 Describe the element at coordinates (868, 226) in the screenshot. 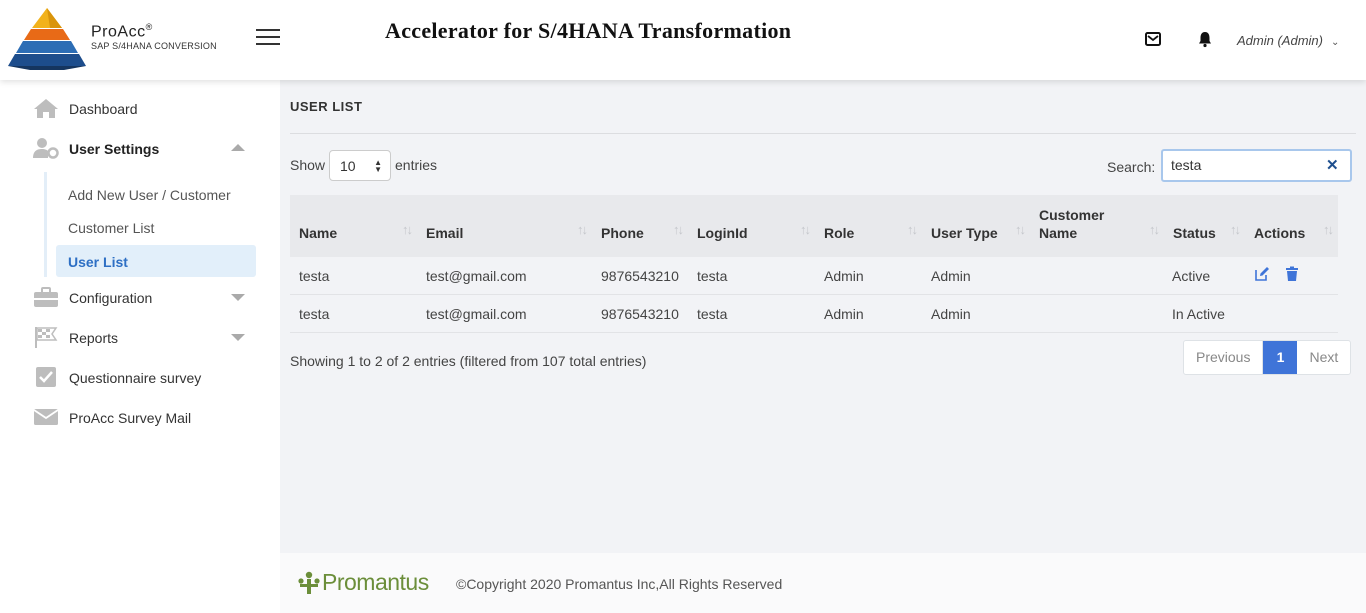

I see `col-header-role: Role ↑↓` at that location.